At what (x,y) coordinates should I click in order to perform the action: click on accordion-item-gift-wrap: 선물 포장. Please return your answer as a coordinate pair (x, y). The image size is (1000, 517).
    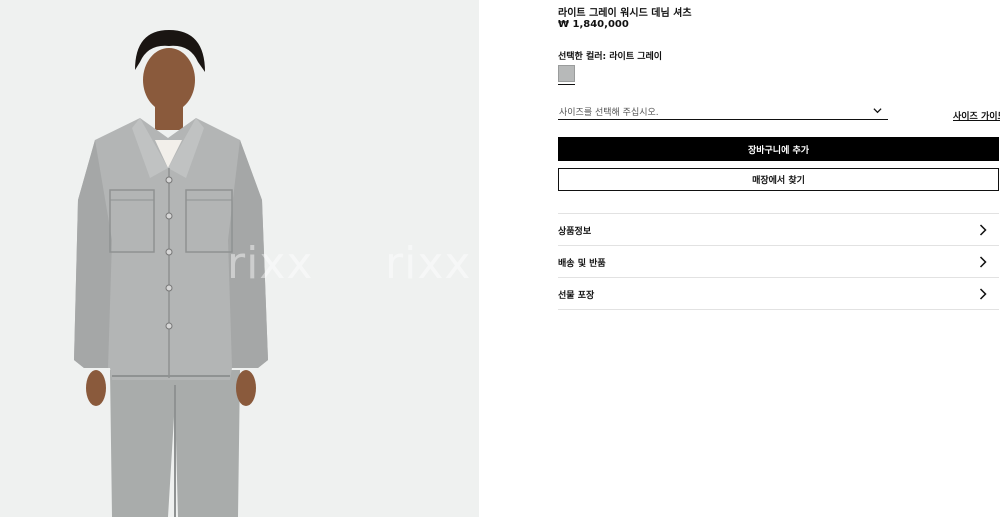
    Looking at the image, I should click on (778, 294).